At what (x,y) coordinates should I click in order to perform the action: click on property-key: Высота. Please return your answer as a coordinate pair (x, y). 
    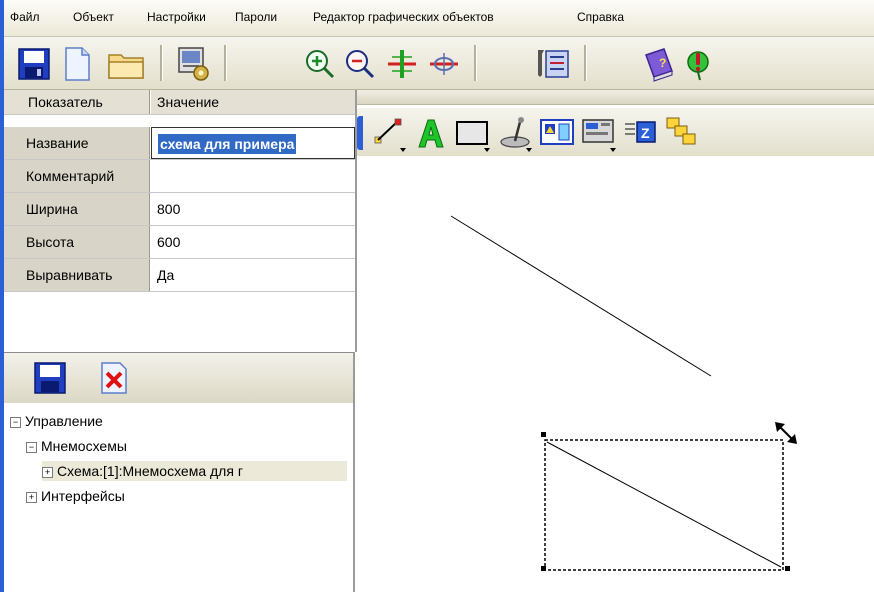
    Looking at the image, I should click on (77, 242).